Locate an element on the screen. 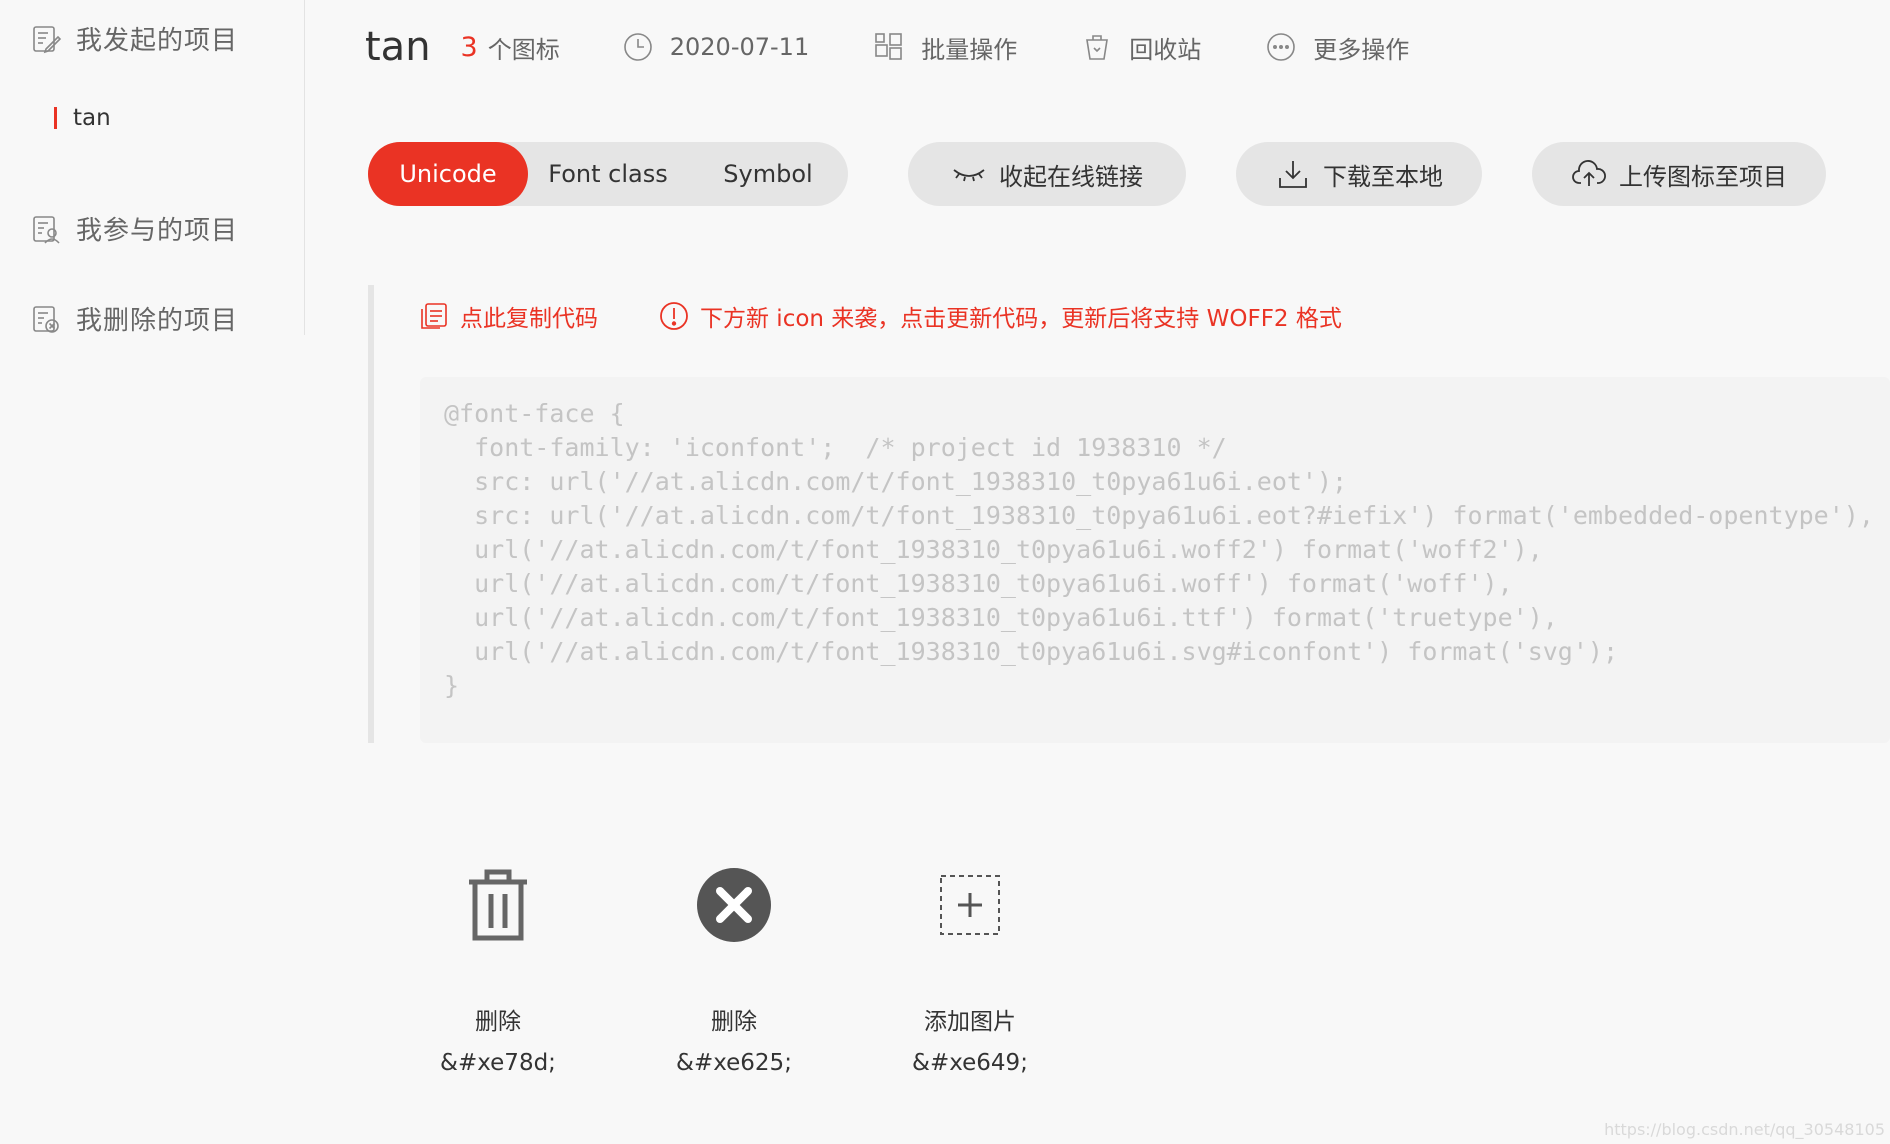 The image size is (1890, 1144). copy-code-link: 点此复制代码 is located at coordinates (508, 316).